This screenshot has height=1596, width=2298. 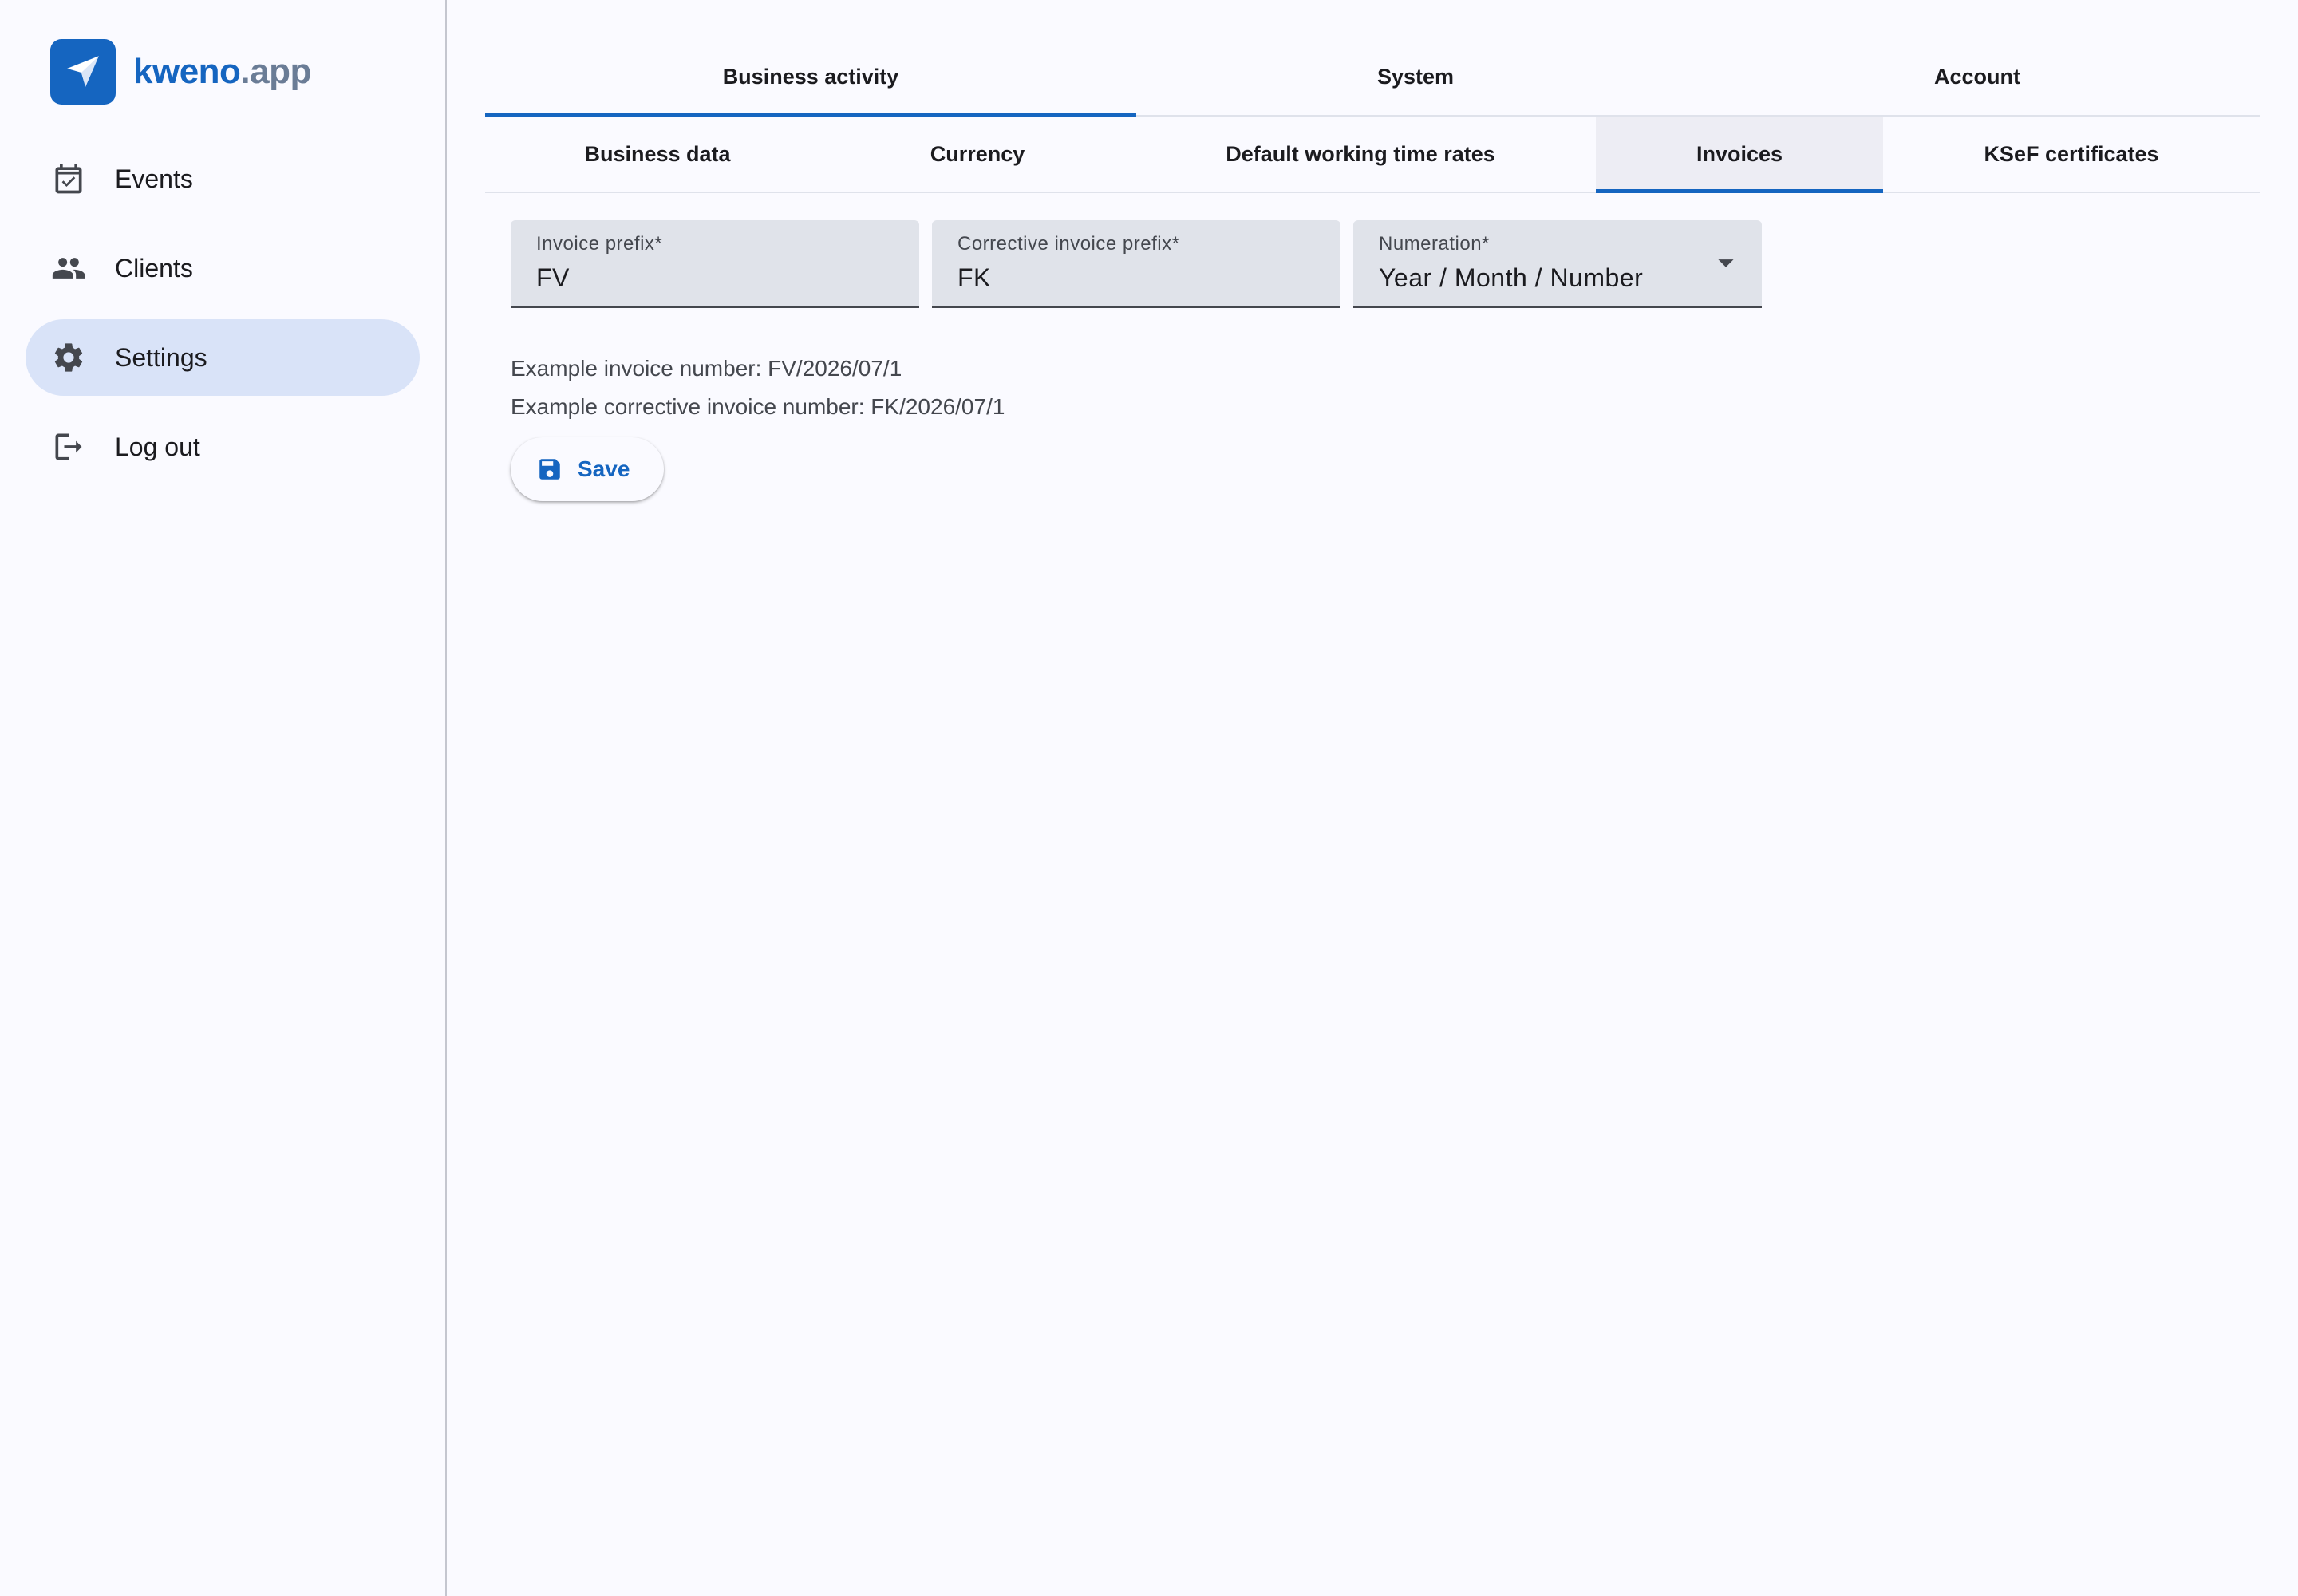 I want to click on sidebar-item-settings: Settings, so click(x=223, y=357).